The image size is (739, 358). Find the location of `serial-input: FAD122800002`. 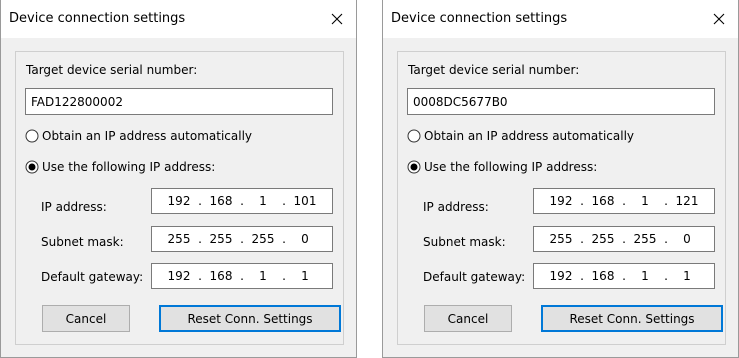

serial-input: FAD122800002 is located at coordinates (179, 101).